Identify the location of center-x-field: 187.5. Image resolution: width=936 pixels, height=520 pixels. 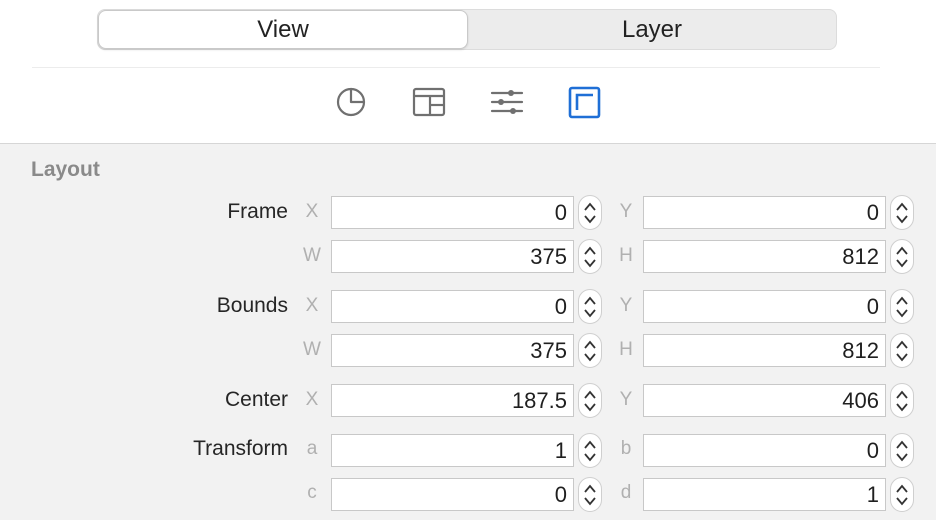
(452, 400).